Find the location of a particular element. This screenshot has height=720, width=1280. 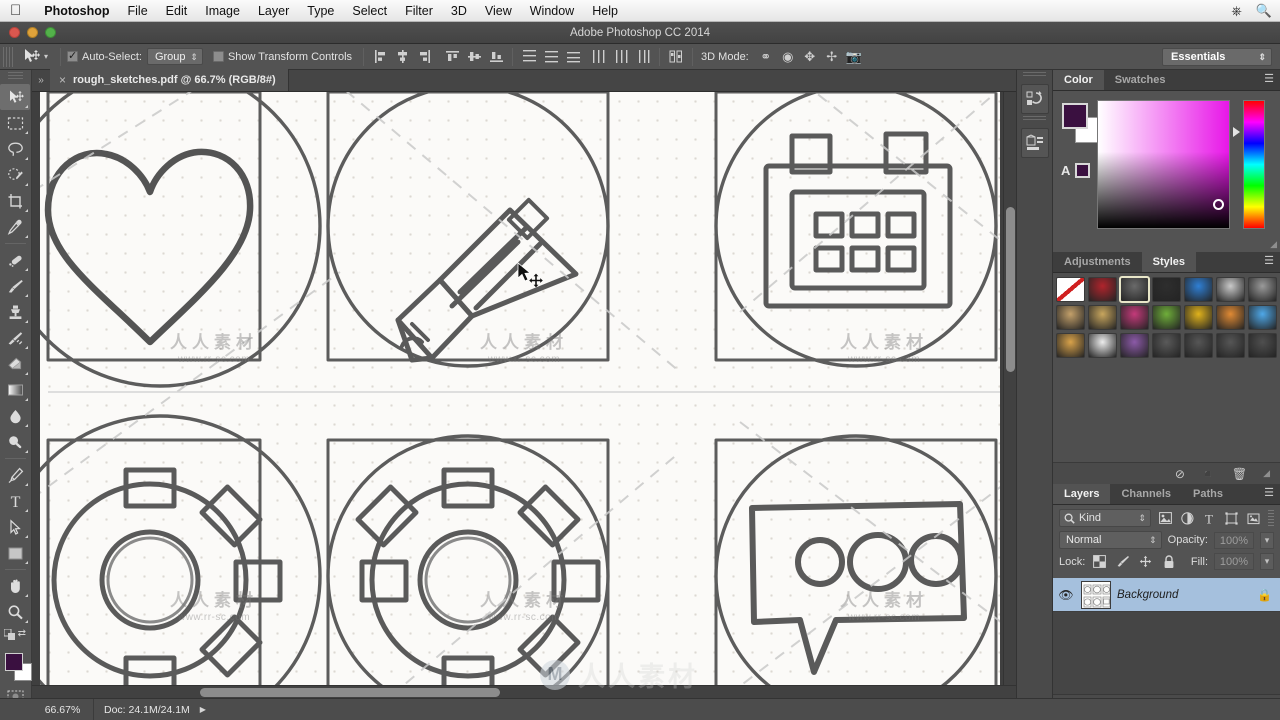

vertical-scroll-thumb is located at coordinates (1010, 289).